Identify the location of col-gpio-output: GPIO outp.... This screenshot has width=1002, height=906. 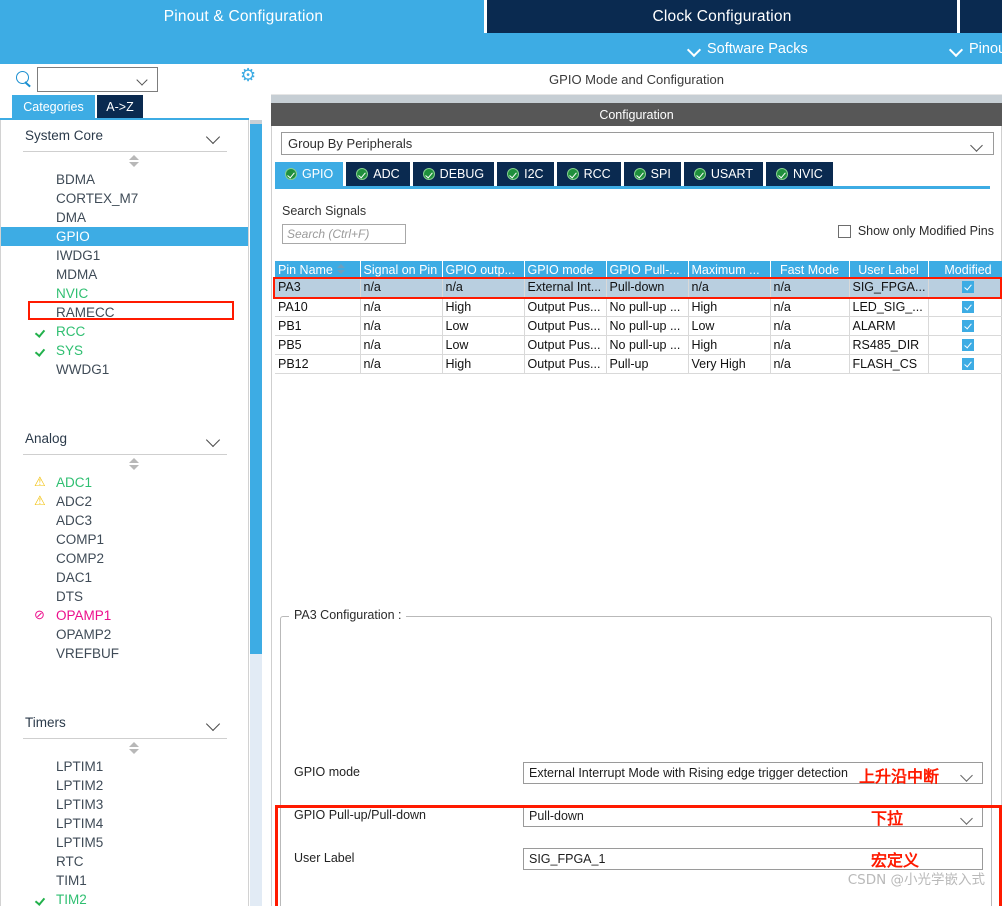
(483, 269).